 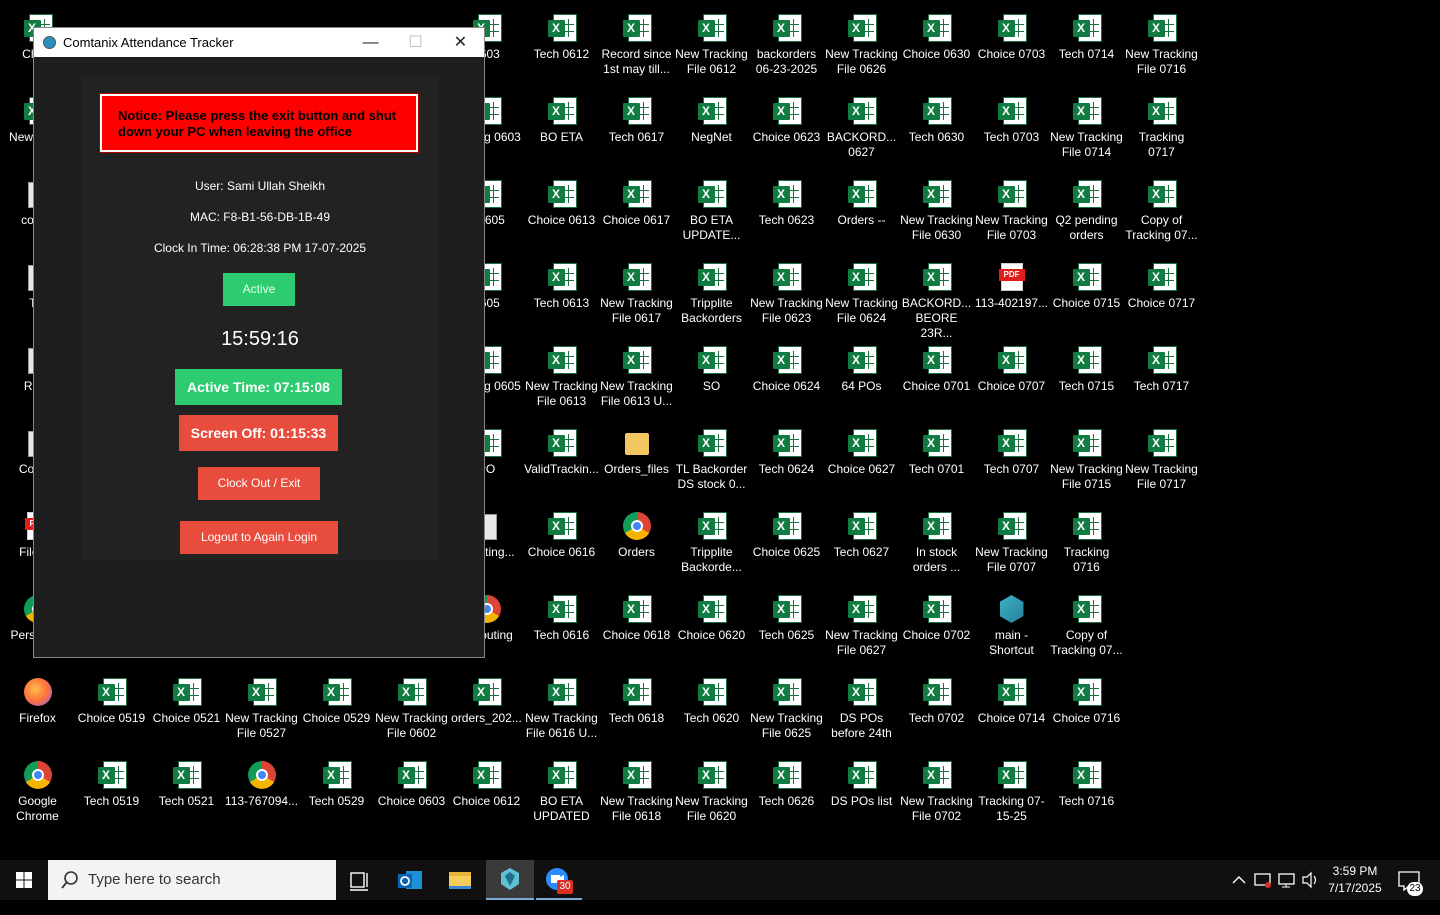 What do you see at coordinates (786, 545) in the screenshot?
I see `desktop-icon: X Choice 0625` at bounding box center [786, 545].